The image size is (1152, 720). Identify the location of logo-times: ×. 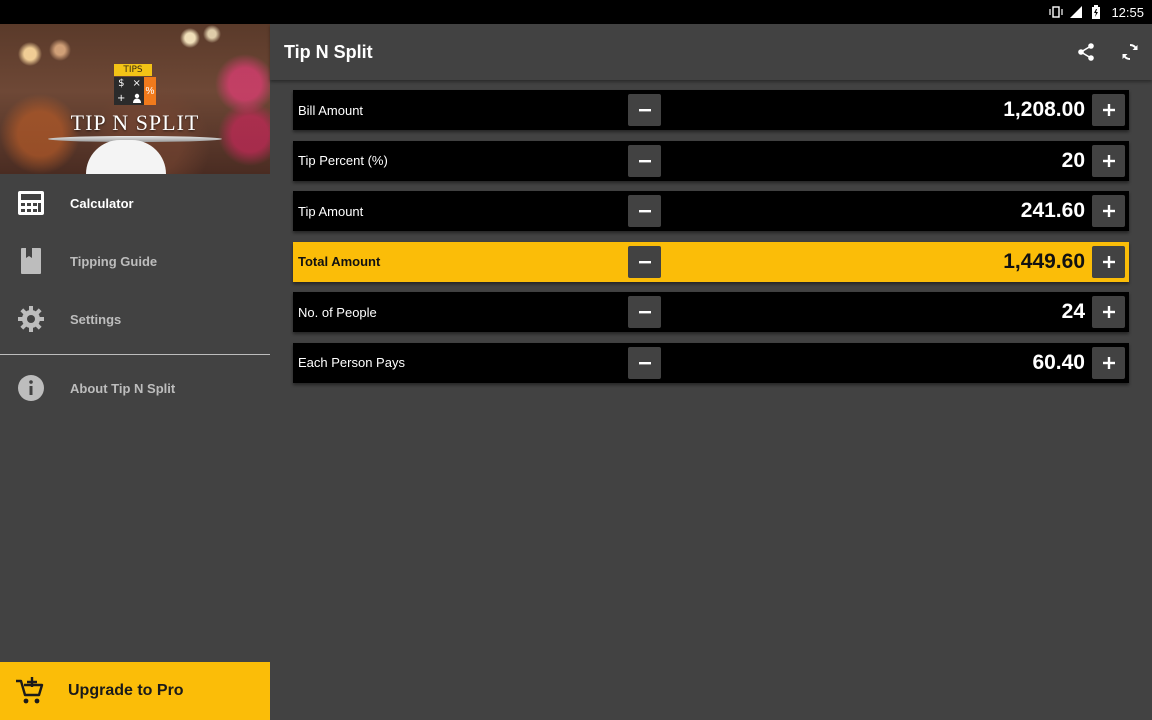
(136, 84).